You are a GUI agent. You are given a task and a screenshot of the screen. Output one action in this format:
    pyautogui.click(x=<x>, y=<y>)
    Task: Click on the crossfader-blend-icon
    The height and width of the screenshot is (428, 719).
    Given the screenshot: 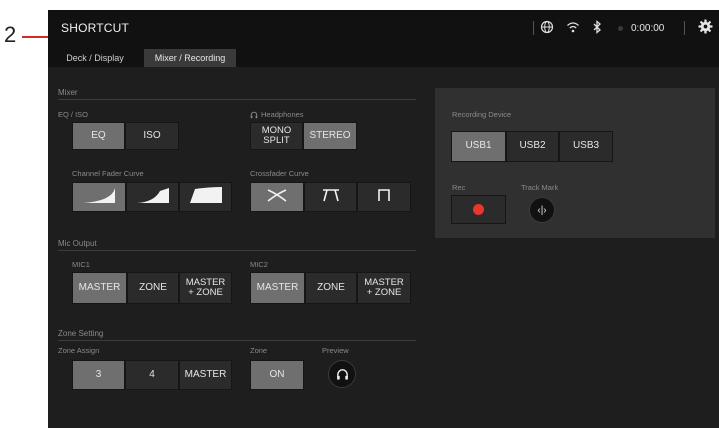 What is the action you would take?
    pyautogui.click(x=277, y=197)
    